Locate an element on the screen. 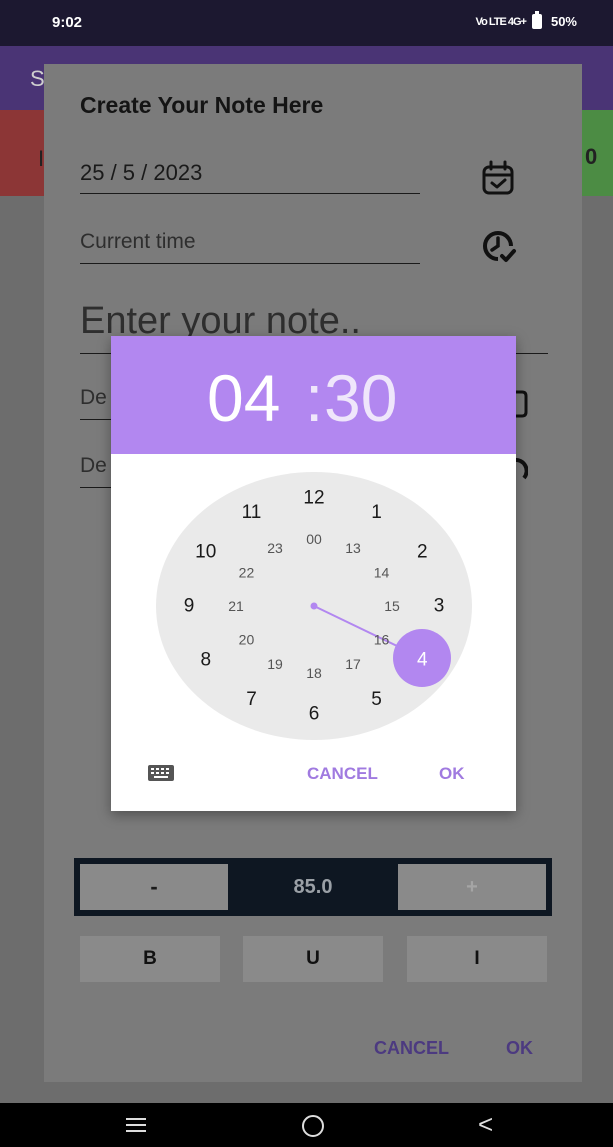  clock-icon-partial is located at coordinates (521, 471).